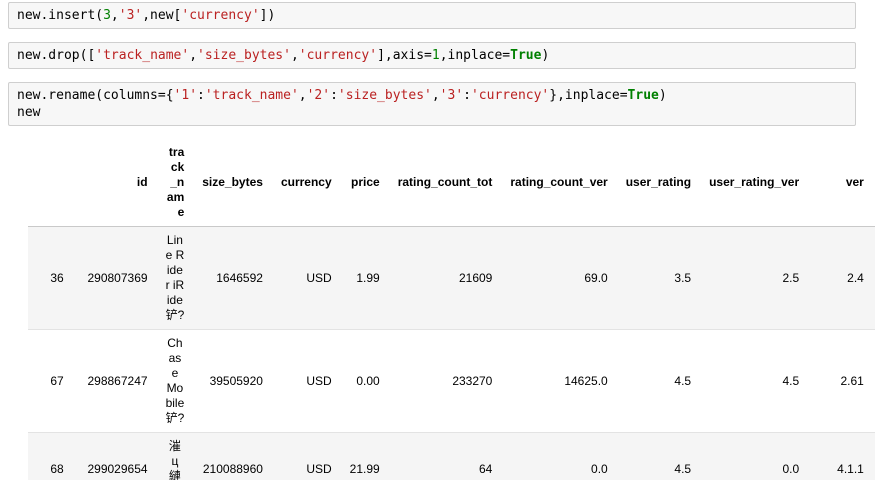 Image resolution: width=875 pixels, height=480 pixels. I want to click on table-cell: 290807369, so click(117, 277).